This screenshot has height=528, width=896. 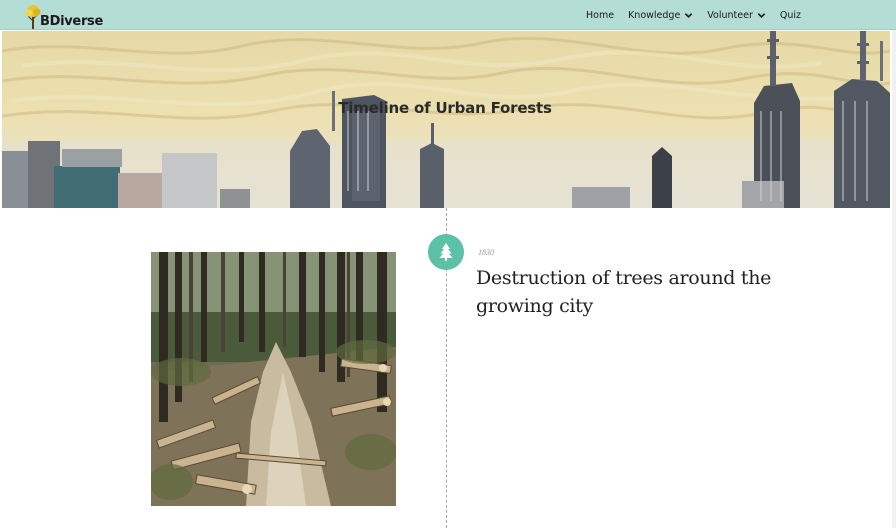 I want to click on nav-knowledge: Knowledge, so click(x=660, y=15).